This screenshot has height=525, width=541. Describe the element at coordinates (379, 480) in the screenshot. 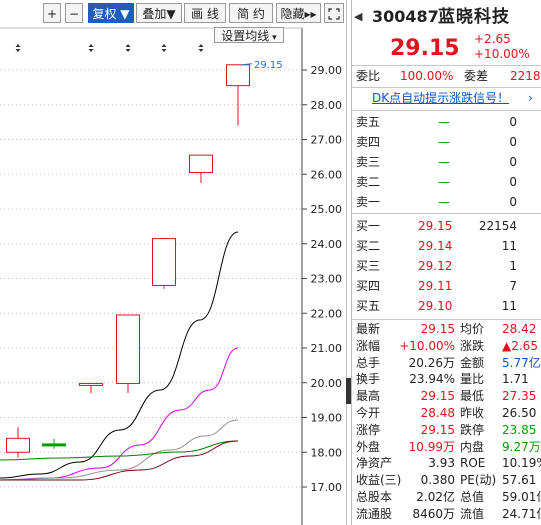

I see `stat-label: 收益(三)` at that location.